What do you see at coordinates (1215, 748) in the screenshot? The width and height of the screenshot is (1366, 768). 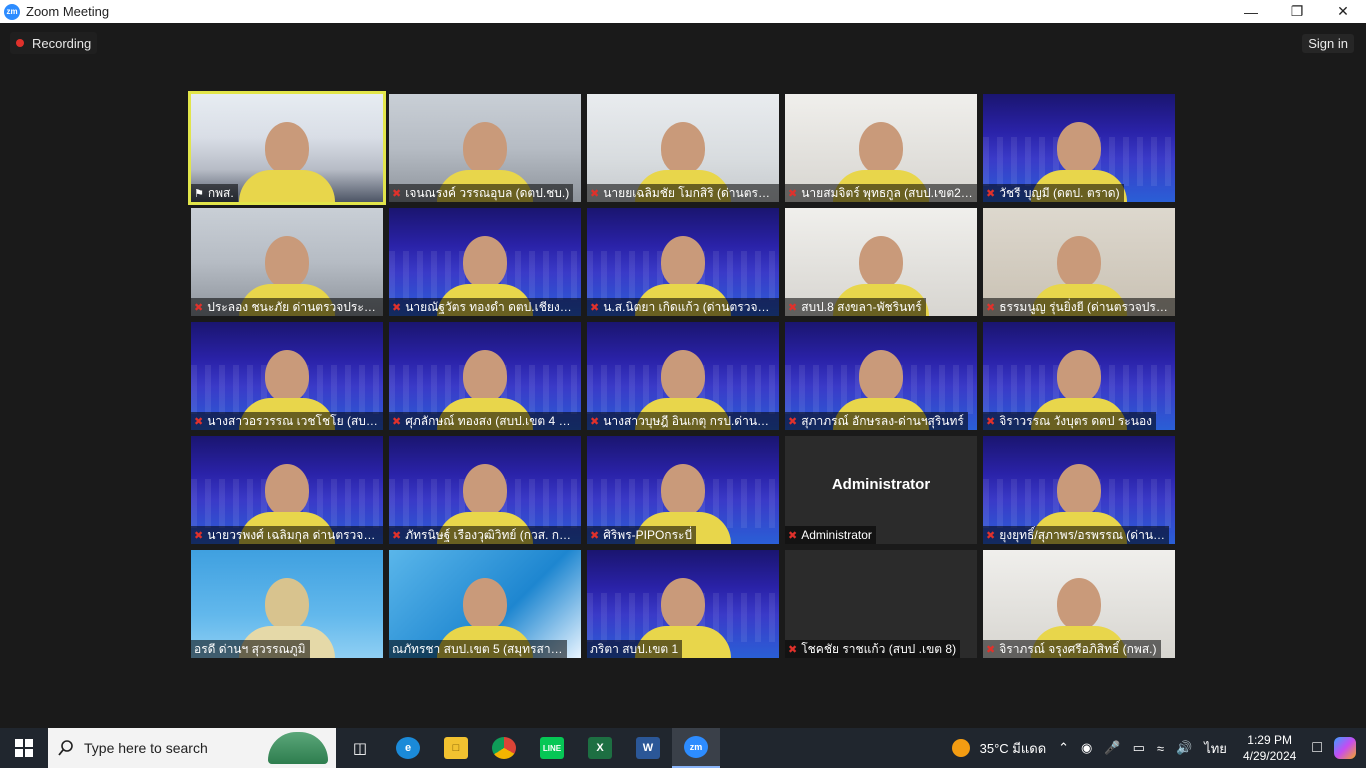 I see `language-indicator: ไทย` at bounding box center [1215, 748].